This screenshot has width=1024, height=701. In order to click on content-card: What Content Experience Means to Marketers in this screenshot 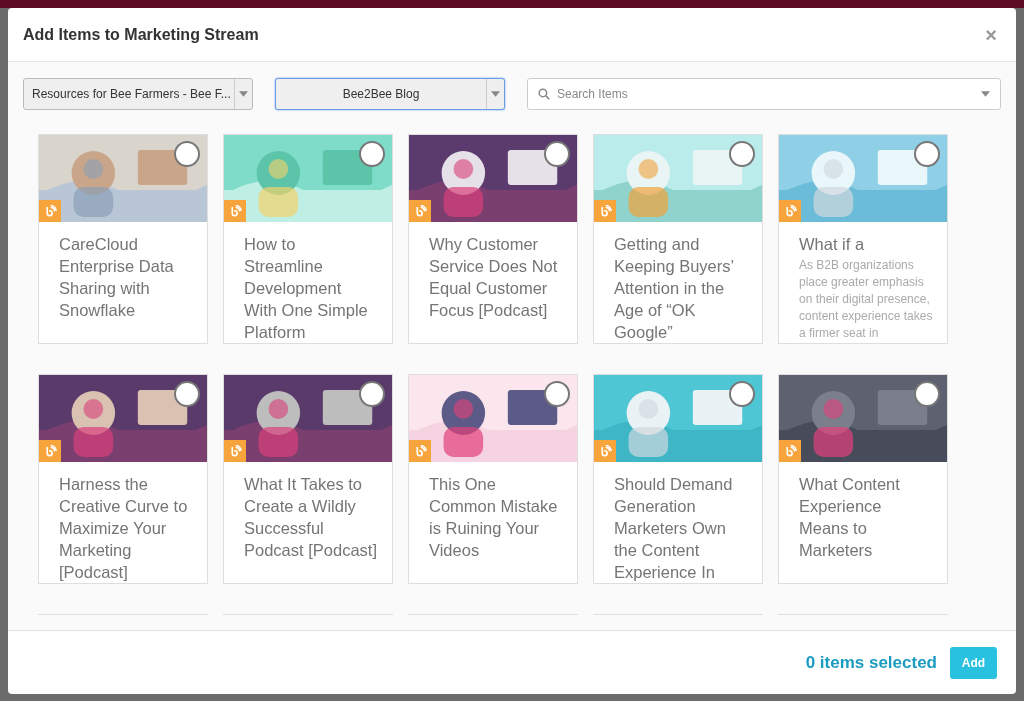, I will do `click(863, 479)`.